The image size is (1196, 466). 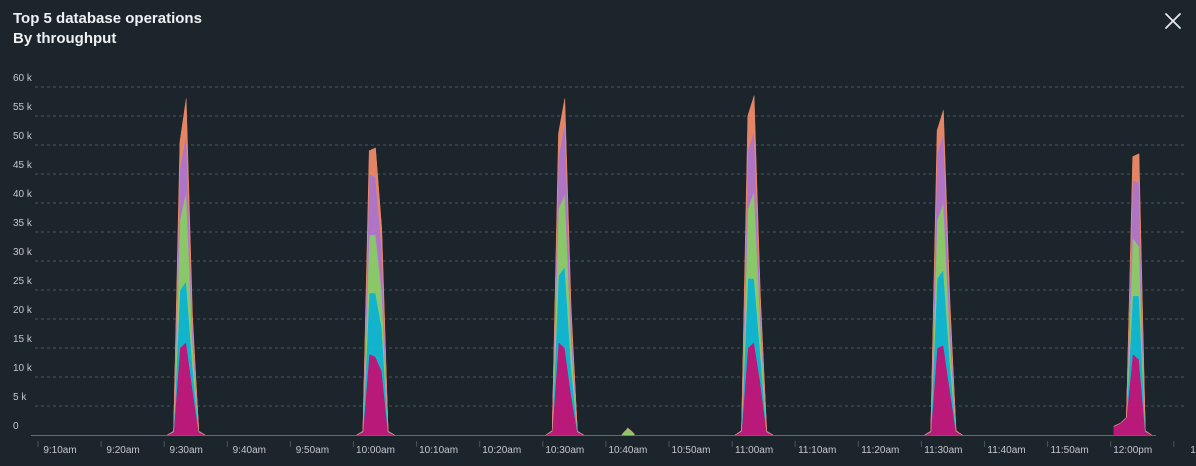 I want to click on y-tick-label: 5 k, so click(x=20, y=397).